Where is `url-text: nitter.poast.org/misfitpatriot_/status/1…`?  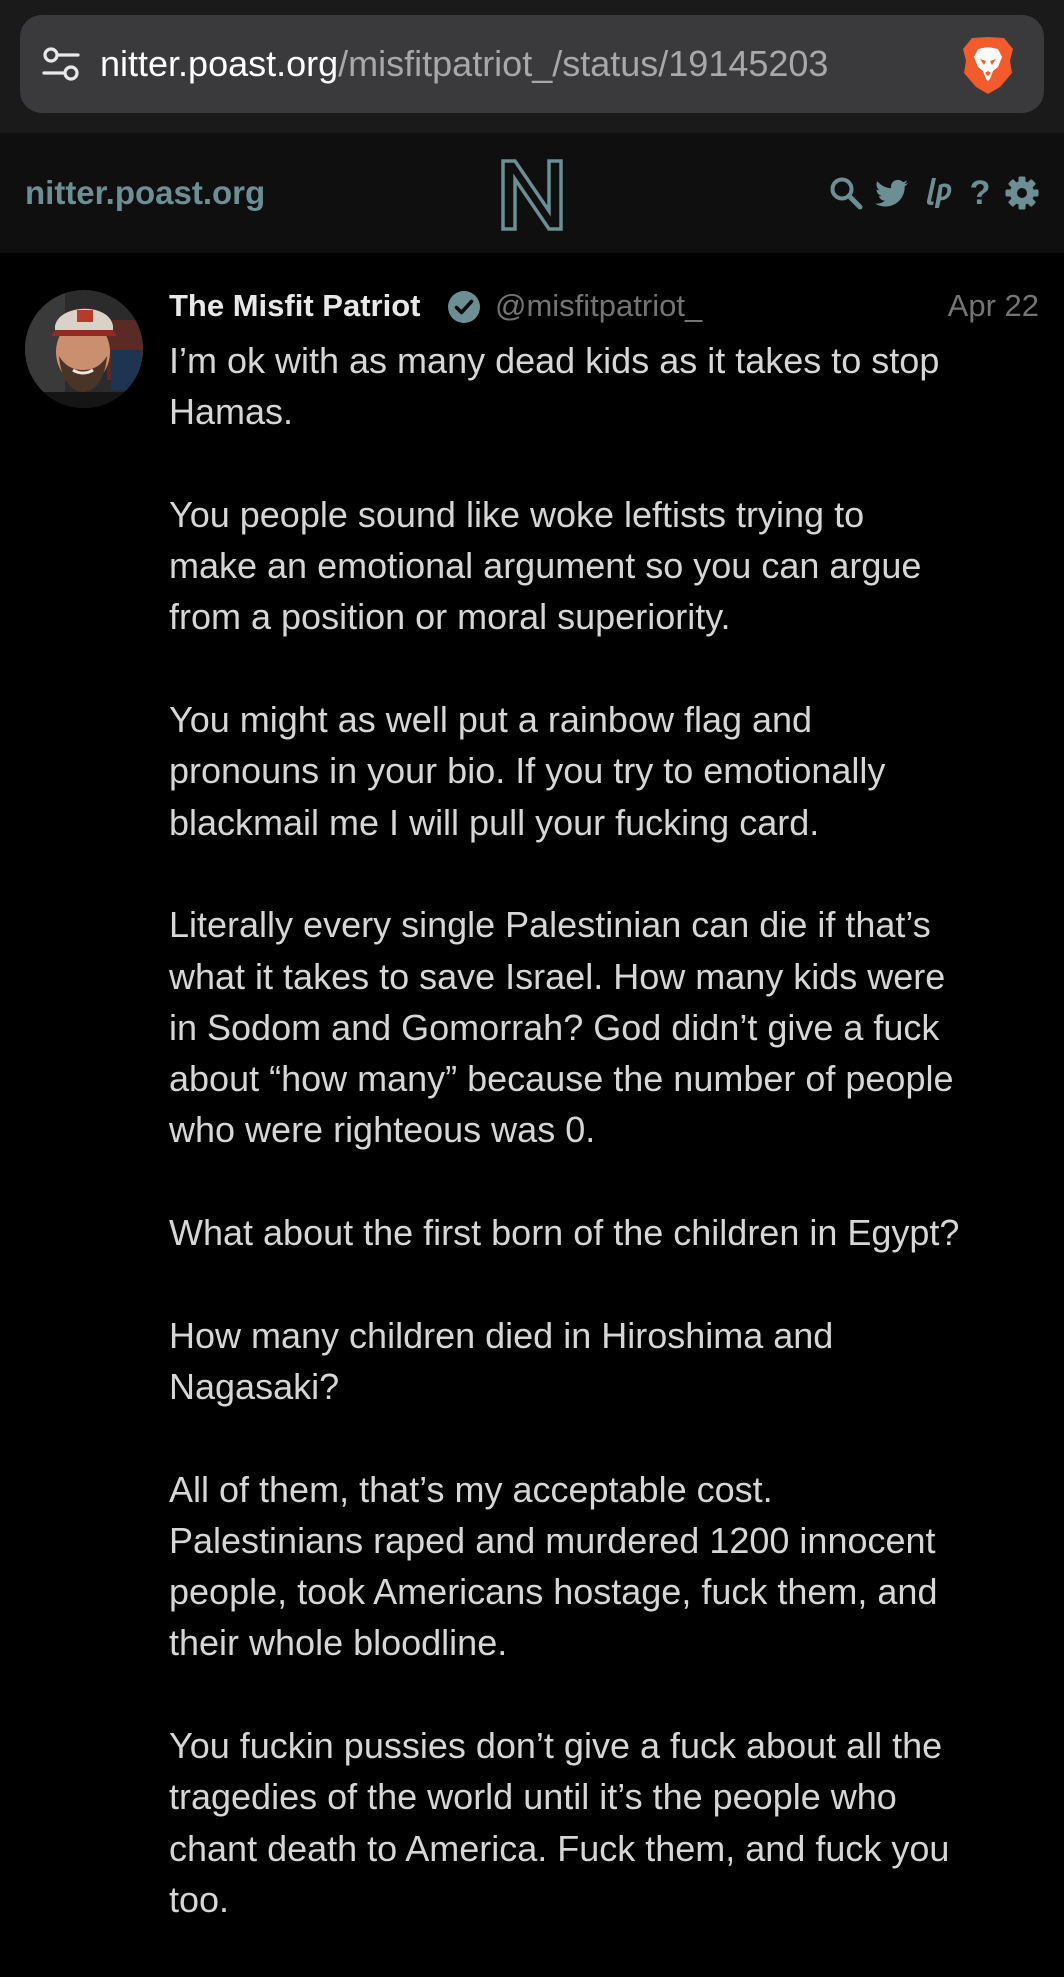 url-text: nitter.poast.org/misfitpatriot_/status/1… is located at coordinates (530, 64).